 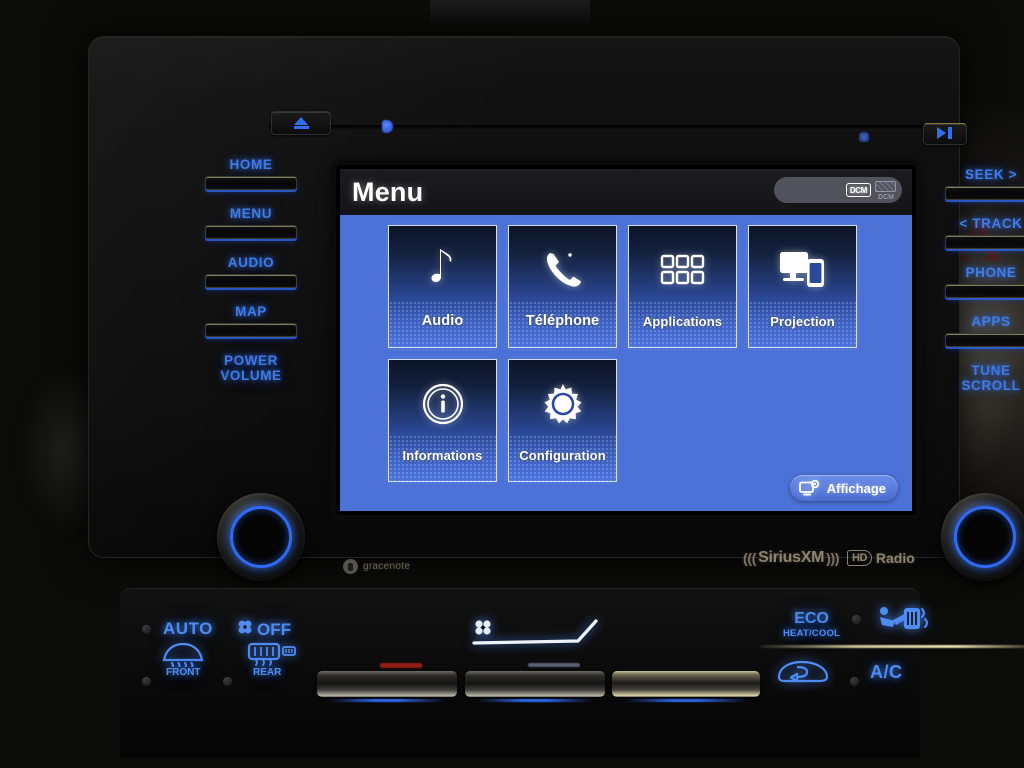 I want to click on temperature-cool-indicator, so click(x=554, y=665).